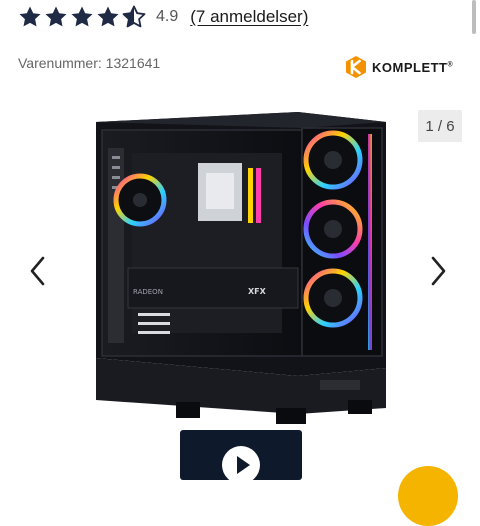  Describe the element at coordinates (62, 63) in the screenshot. I see `sku-label: Varenummer` at that location.